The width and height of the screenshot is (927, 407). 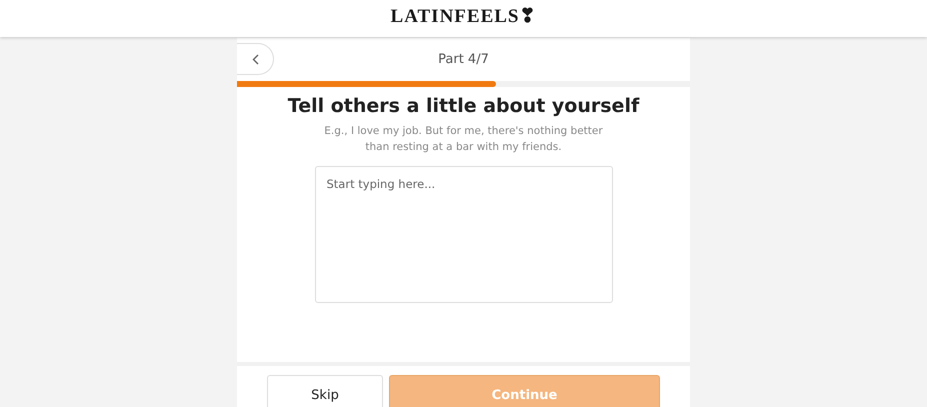 What do you see at coordinates (463, 59) in the screenshot?
I see `step-label: Part 4/7` at bounding box center [463, 59].